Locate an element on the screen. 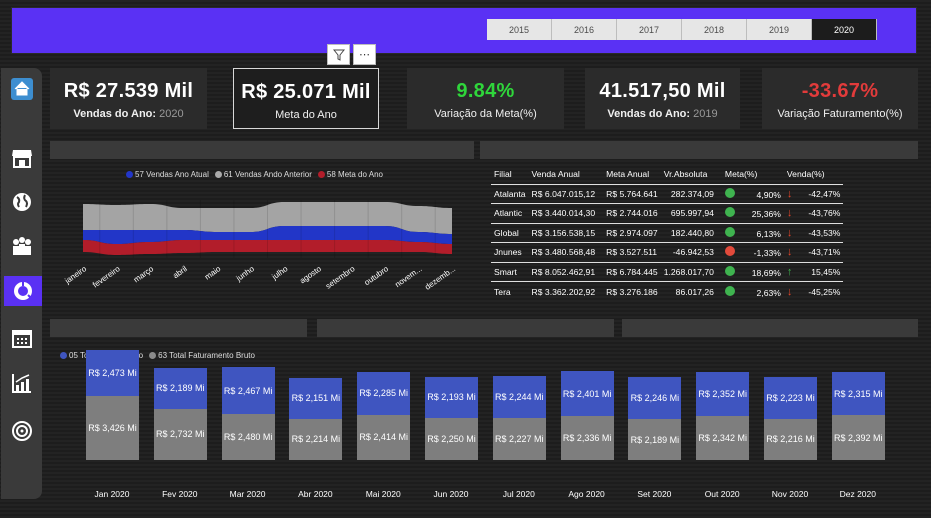  bar-stack: R$ 2,473 Mi R$ 3,426 Mi is located at coordinates (112, 404).